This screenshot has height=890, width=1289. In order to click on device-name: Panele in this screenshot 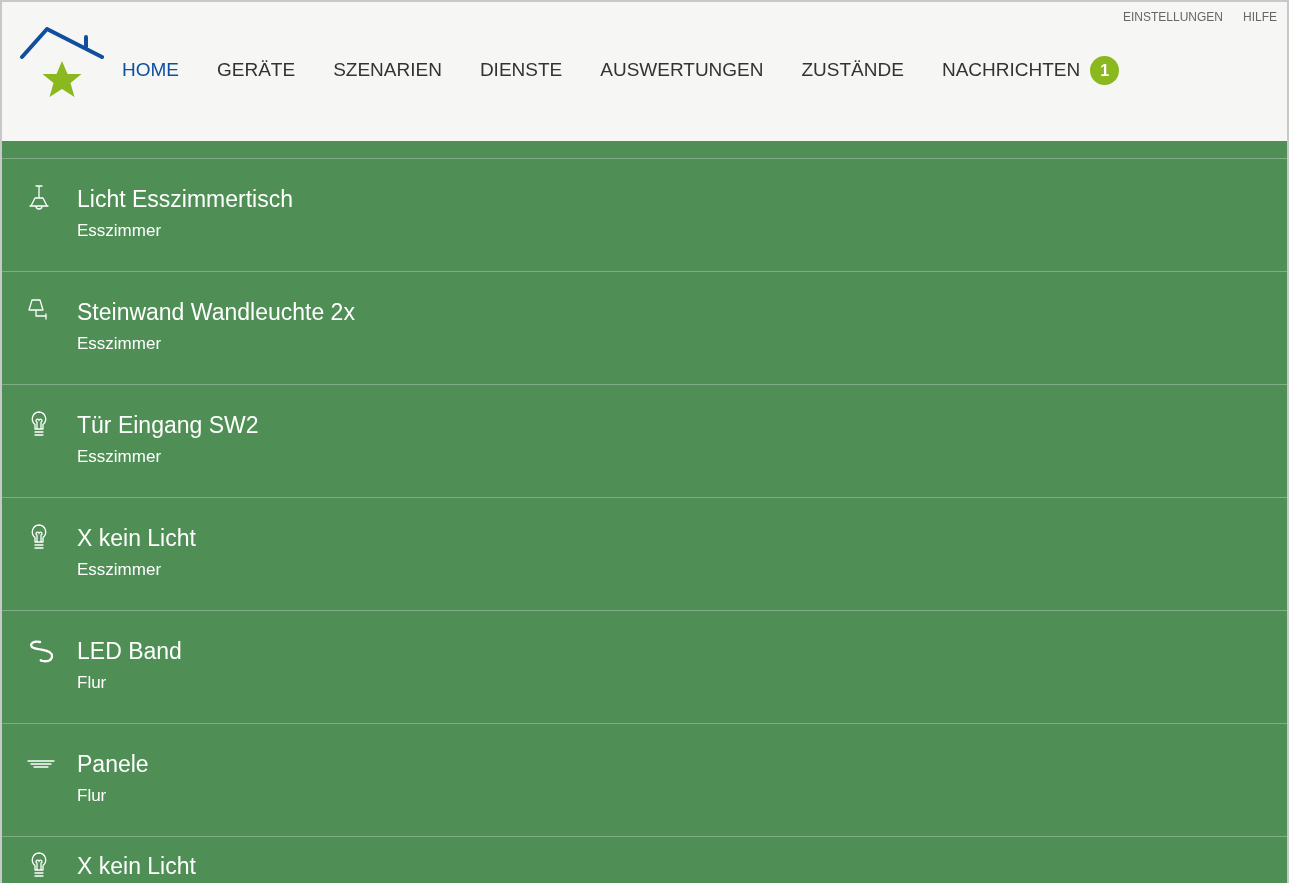, I will do `click(113, 764)`.